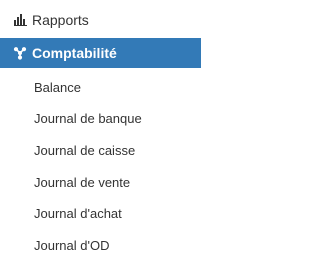 Image resolution: width=320 pixels, height=265 pixels. Describe the element at coordinates (88, 118) in the screenshot. I see `submenu-item-label: Journal de banque` at that location.